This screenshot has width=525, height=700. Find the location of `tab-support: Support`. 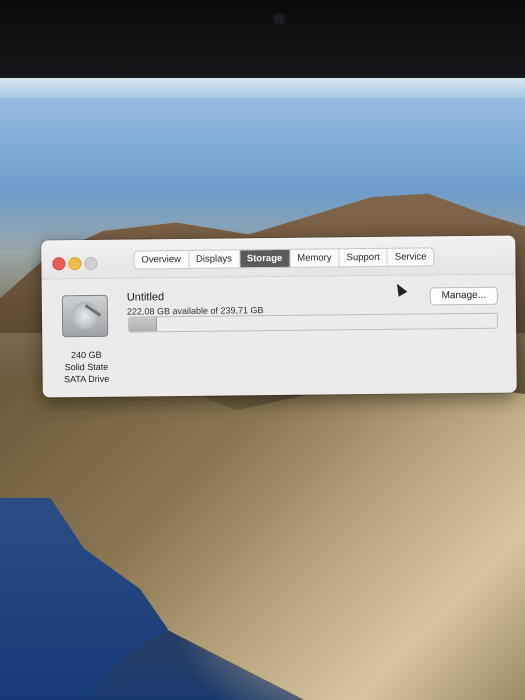

tab-support: Support is located at coordinates (363, 257).